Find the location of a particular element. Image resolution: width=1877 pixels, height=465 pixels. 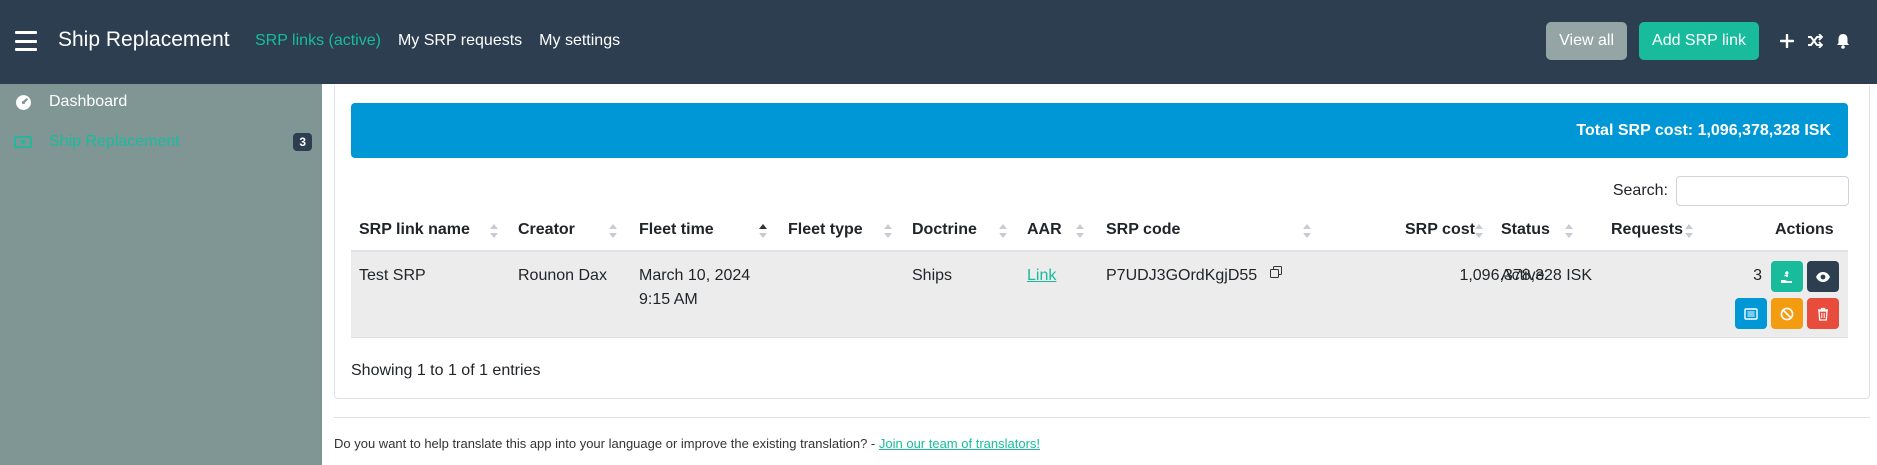

trash-icon is located at coordinates (1823, 314).